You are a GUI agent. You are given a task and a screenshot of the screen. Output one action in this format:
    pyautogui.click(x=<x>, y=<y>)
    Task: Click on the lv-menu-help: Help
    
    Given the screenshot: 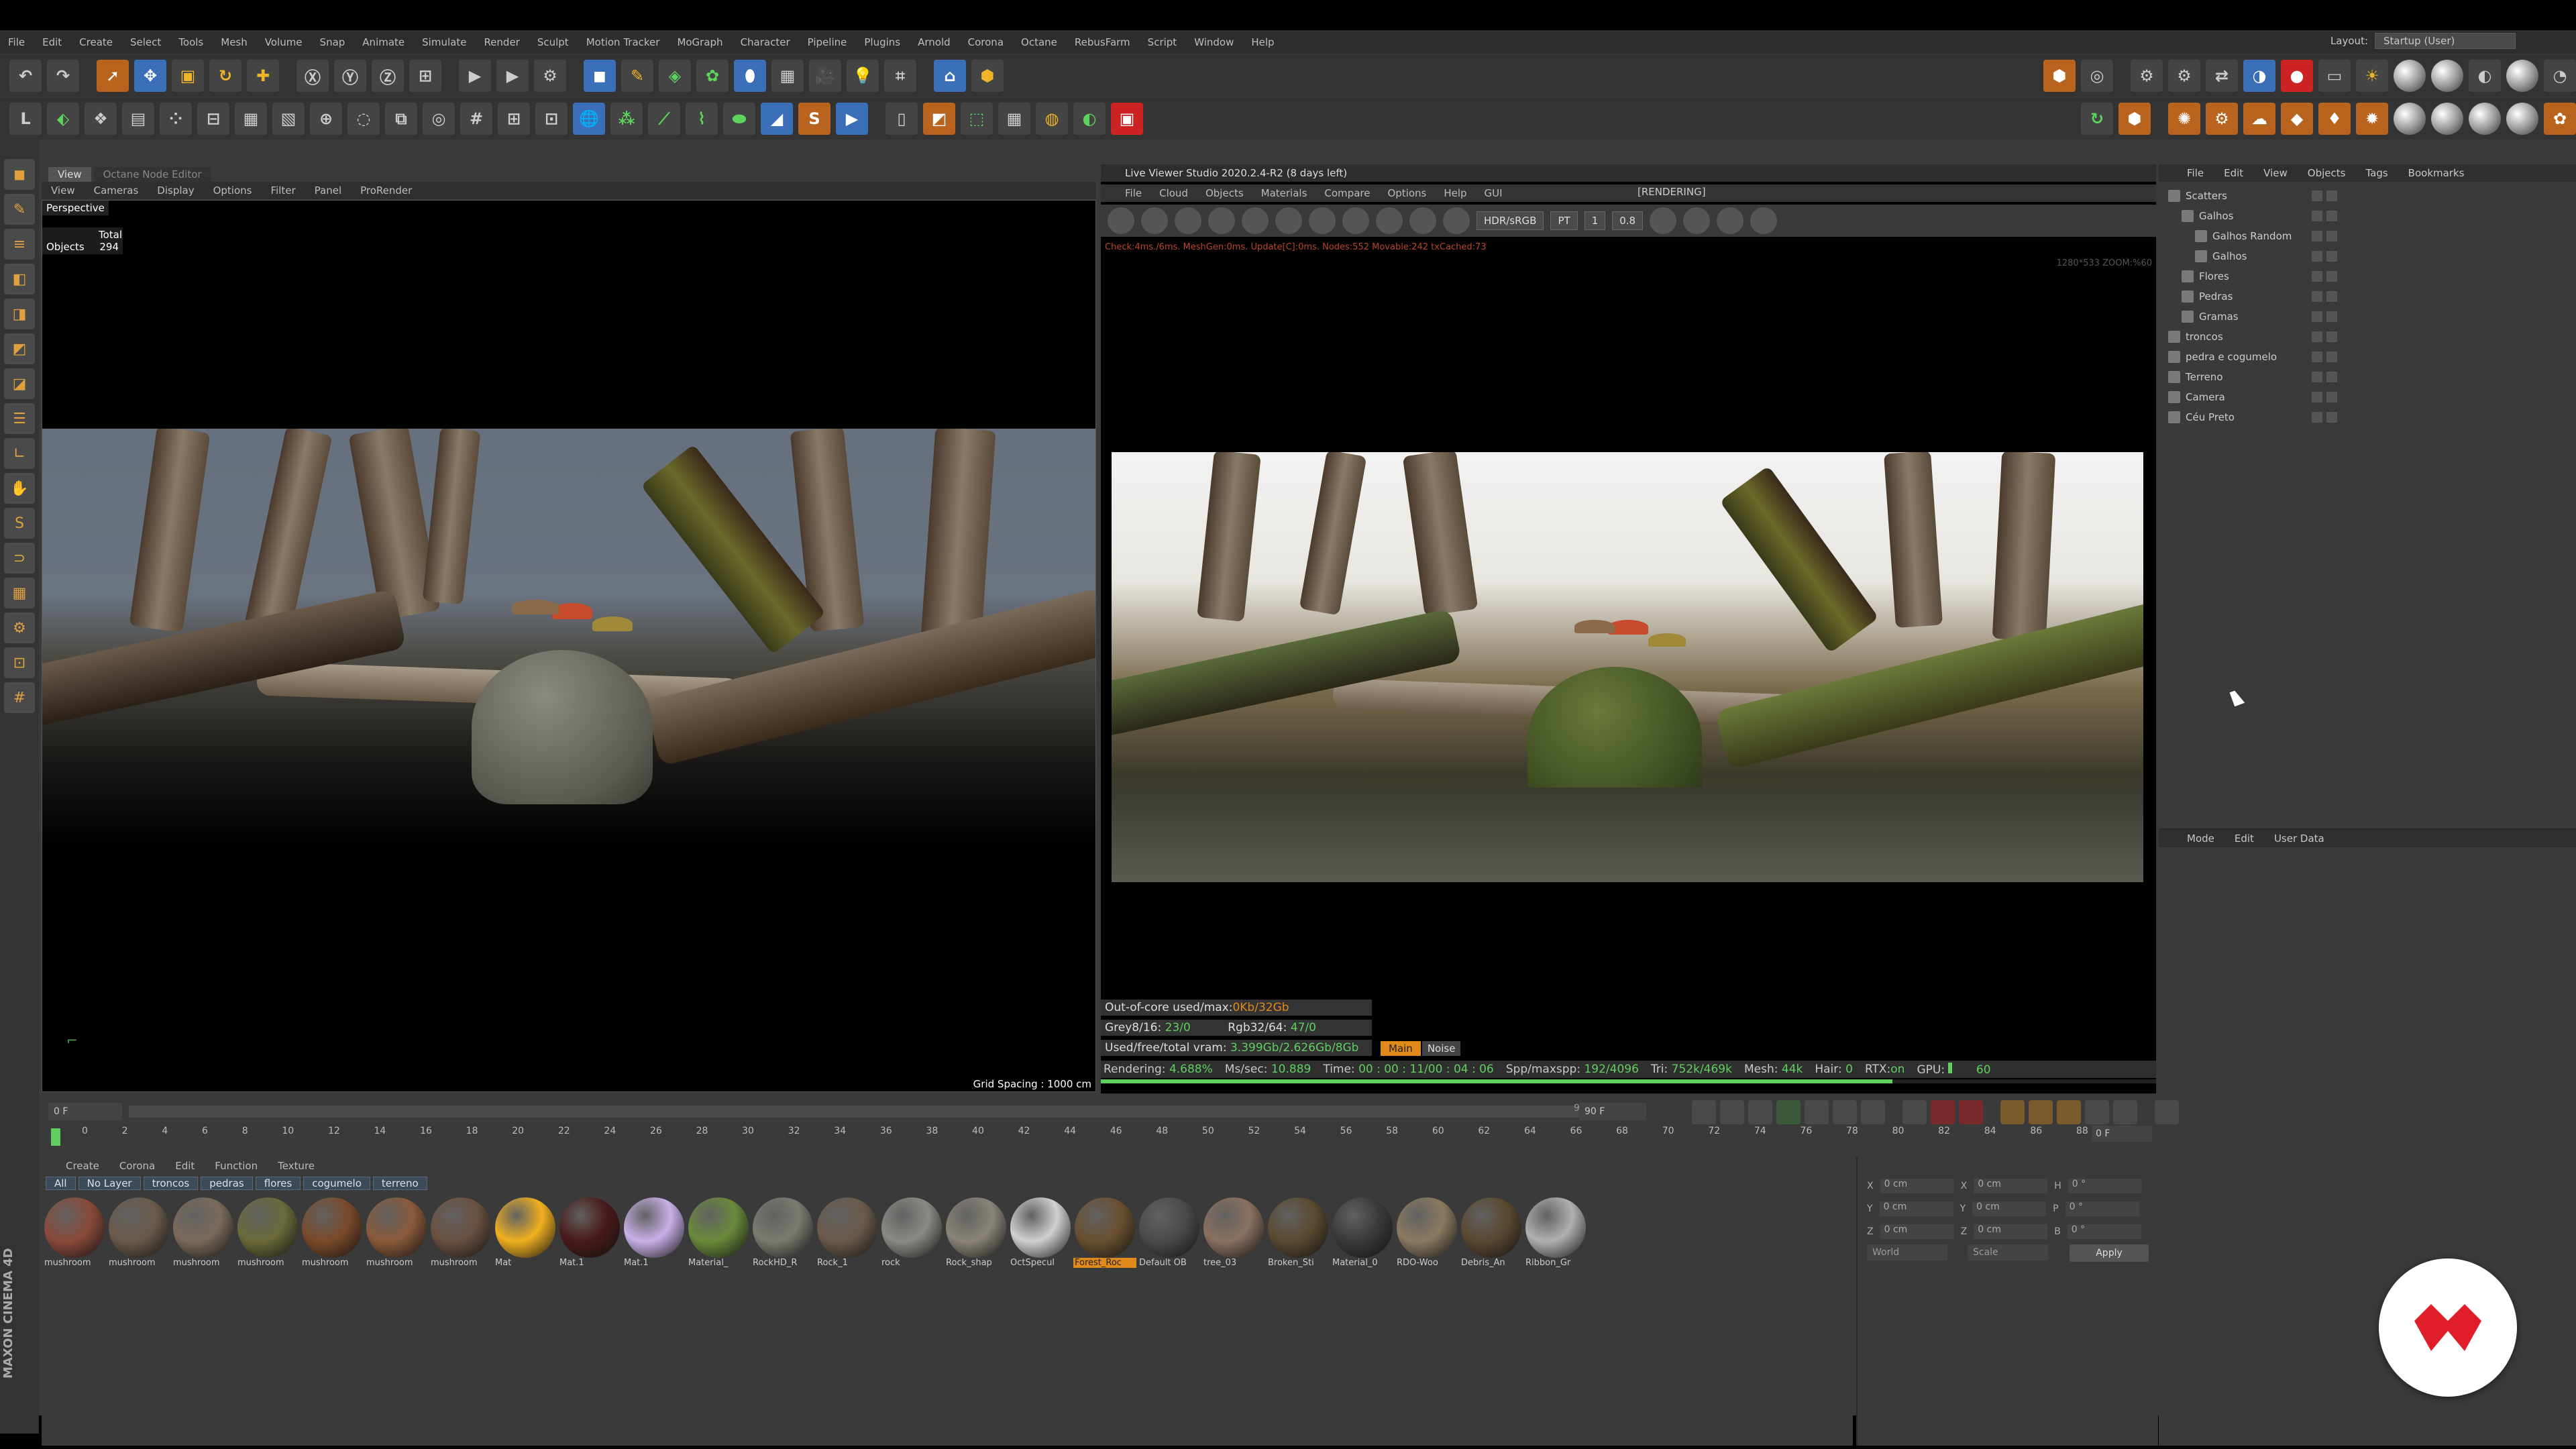 What is the action you would take?
    pyautogui.click(x=1455, y=193)
    